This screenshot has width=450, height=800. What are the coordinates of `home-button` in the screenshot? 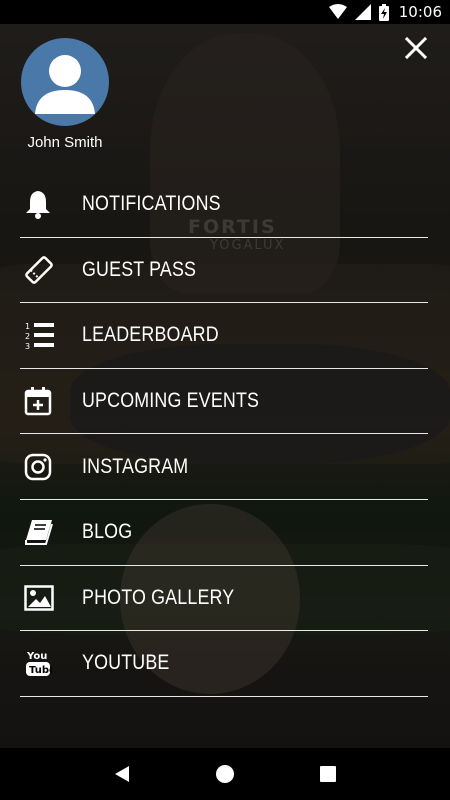 It's located at (225, 774).